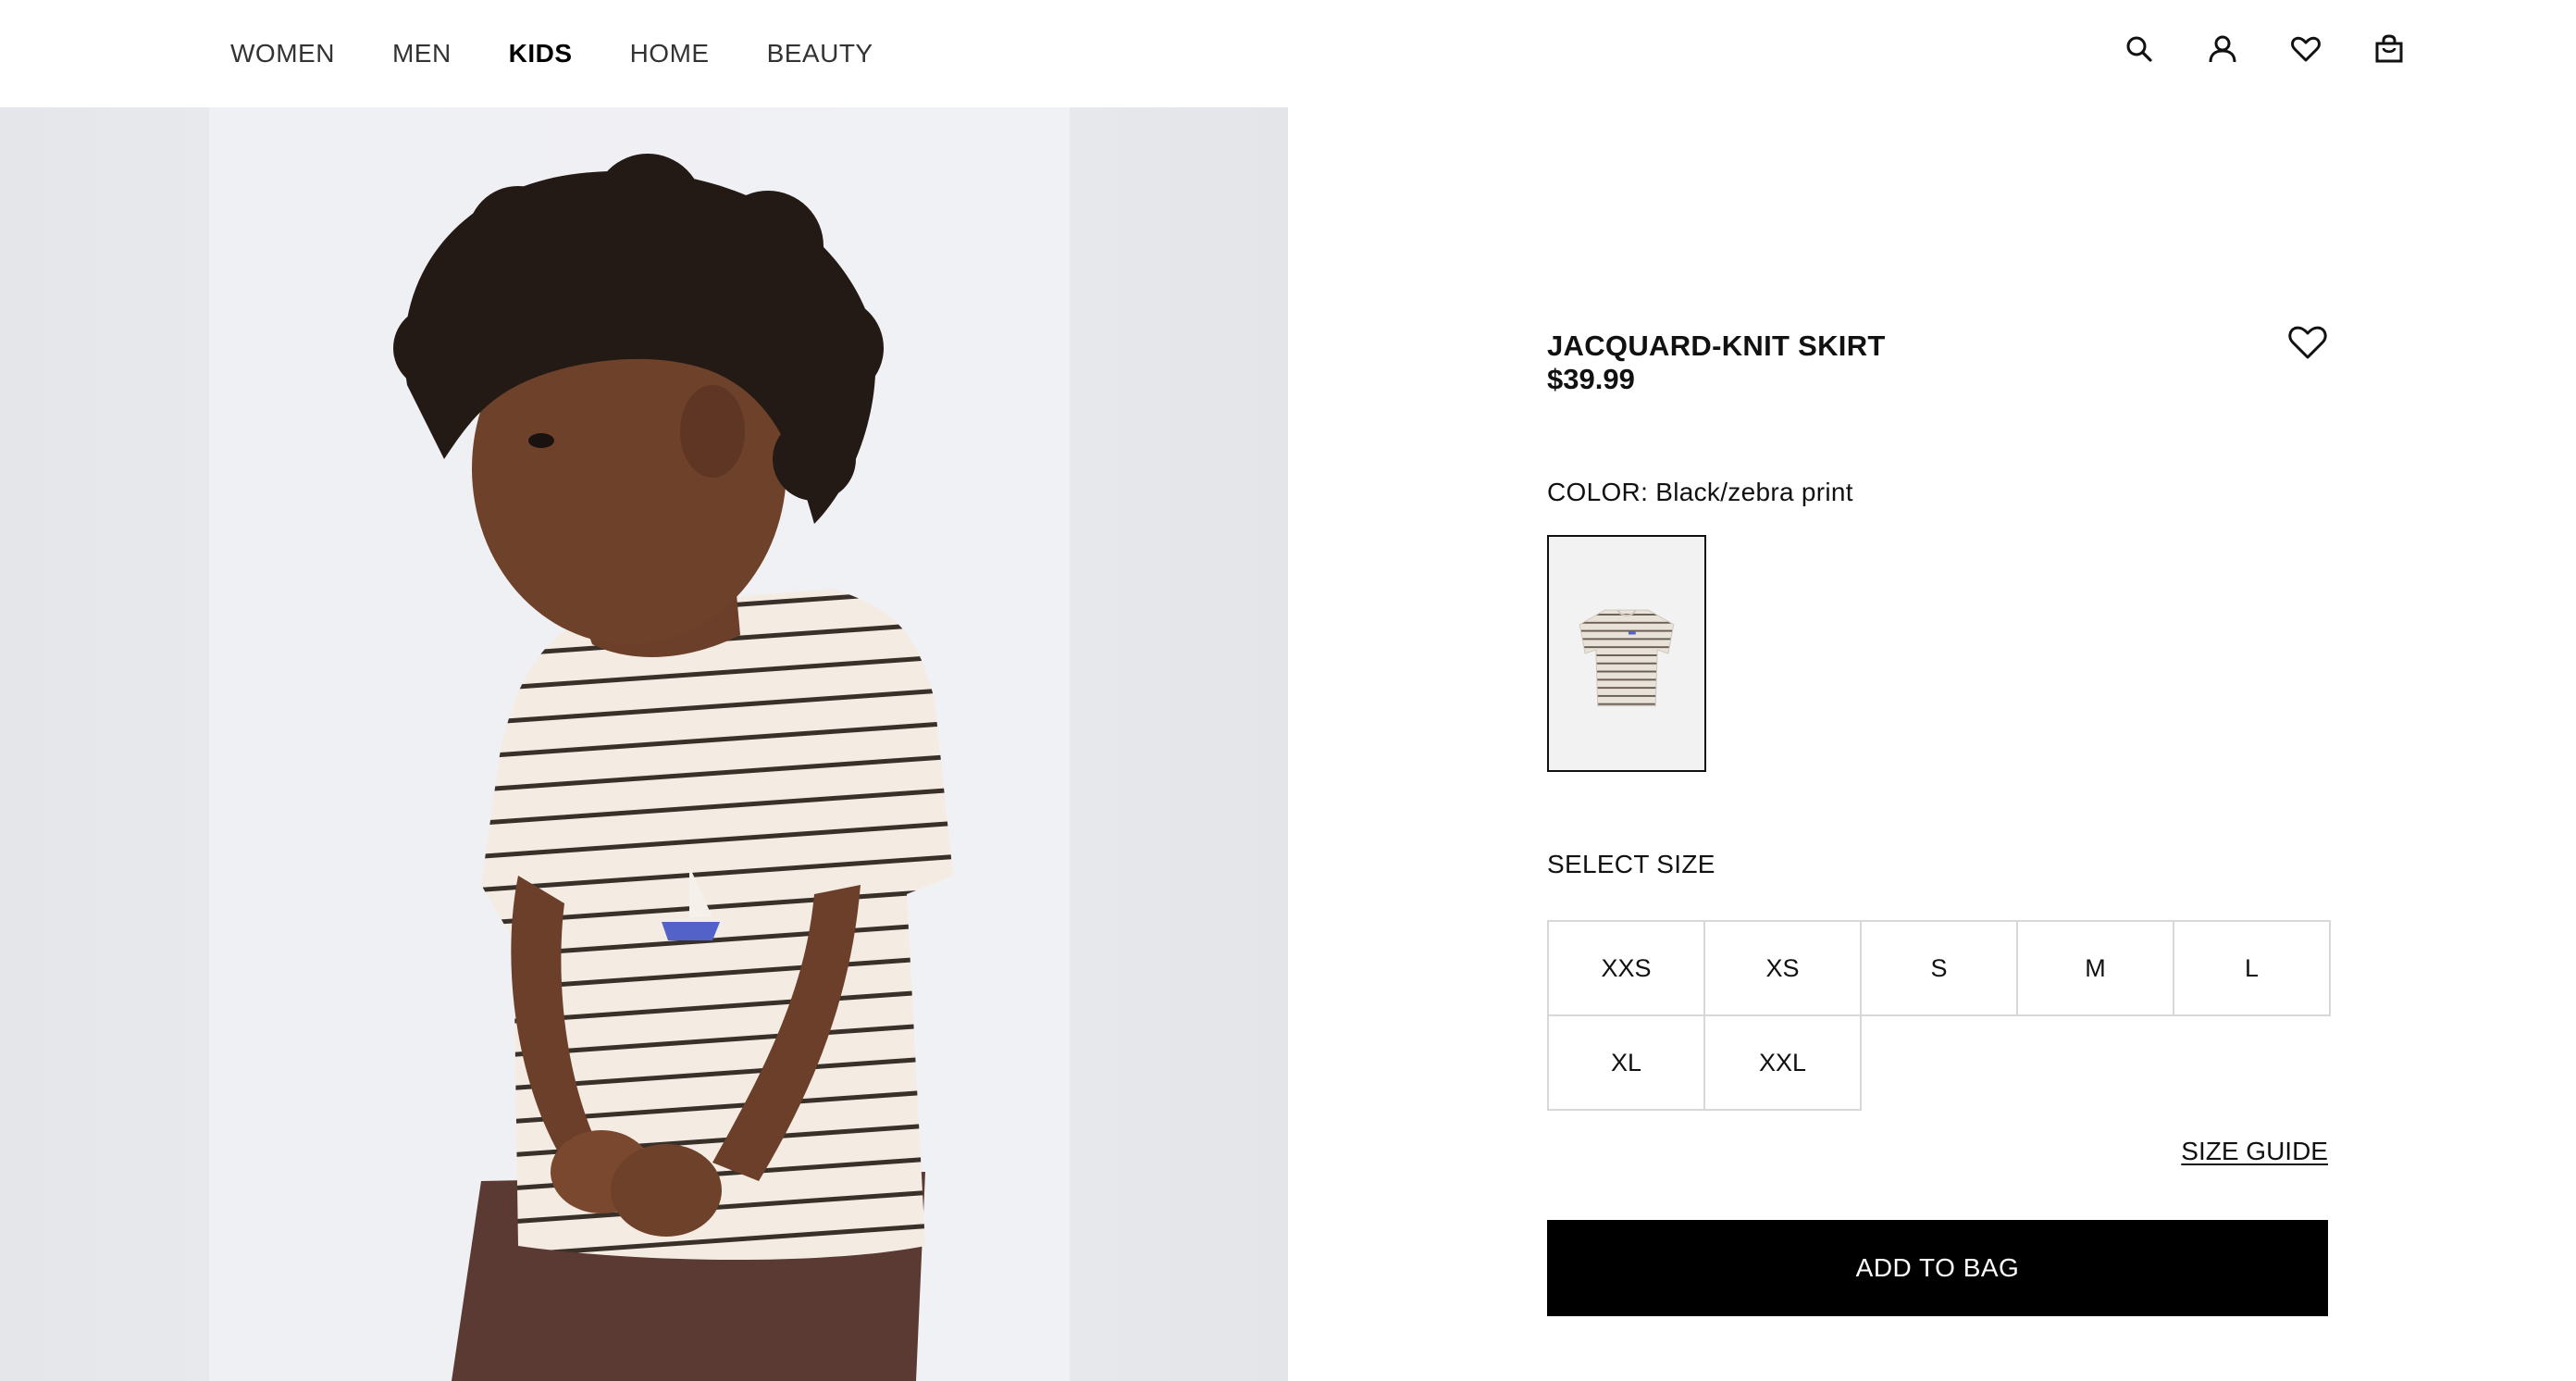 This screenshot has height=1381, width=2576. Describe the element at coordinates (422, 53) in the screenshot. I see `nav-item-men: MEN` at that location.